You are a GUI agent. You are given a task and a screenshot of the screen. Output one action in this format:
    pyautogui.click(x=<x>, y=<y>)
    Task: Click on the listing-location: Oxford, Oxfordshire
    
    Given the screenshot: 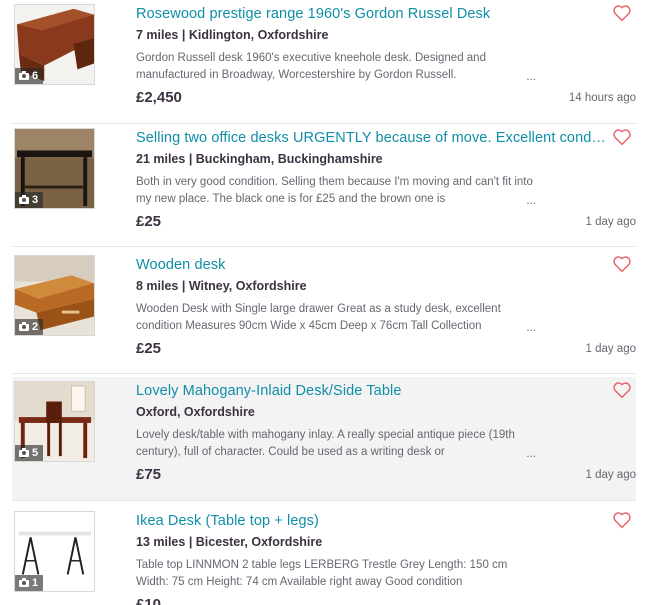 What is the action you would take?
    pyautogui.click(x=195, y=412)
    